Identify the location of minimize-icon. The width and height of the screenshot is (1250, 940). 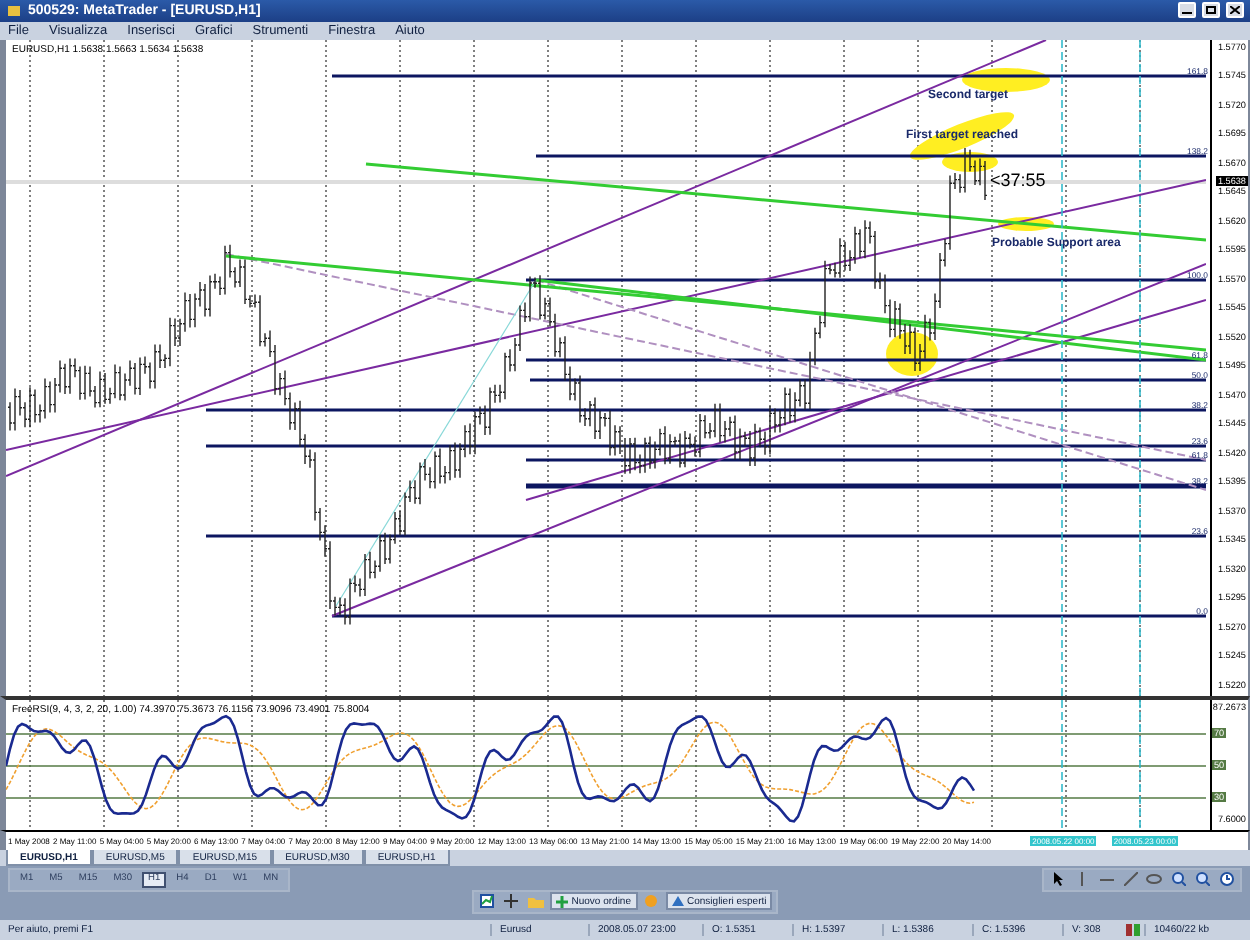
(1187, 10).